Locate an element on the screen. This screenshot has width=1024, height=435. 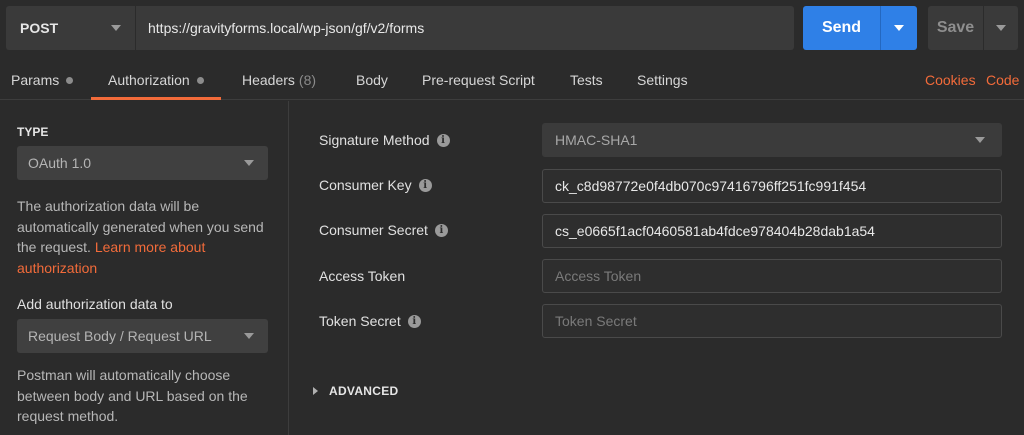
tab-label: Tests is located at coordinates (586, 80).